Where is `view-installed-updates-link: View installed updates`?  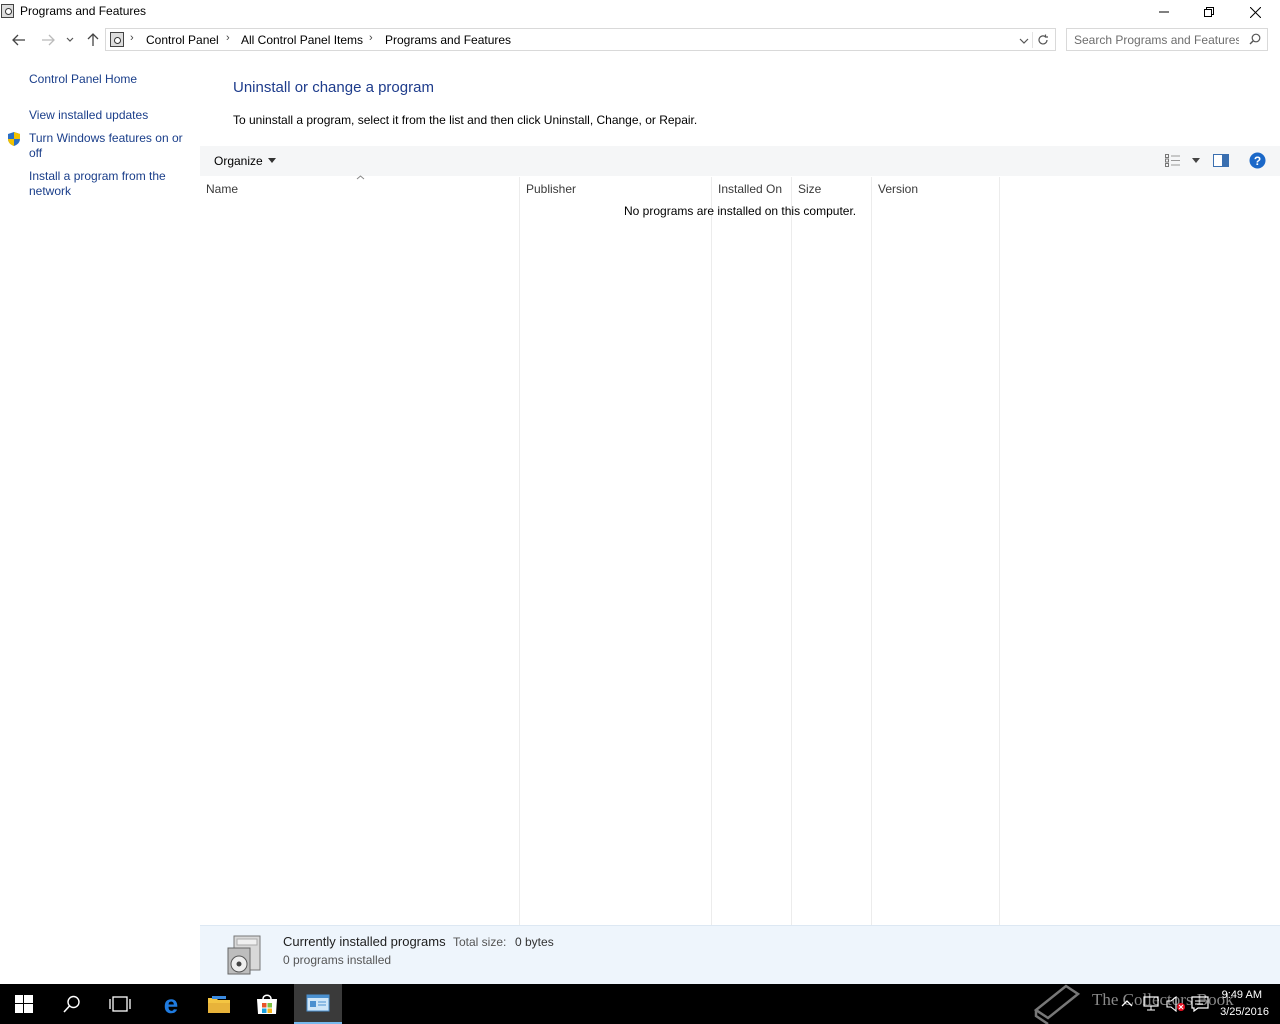 view-installed-updates-link: View installed updates is located at coordinates (109, 115).